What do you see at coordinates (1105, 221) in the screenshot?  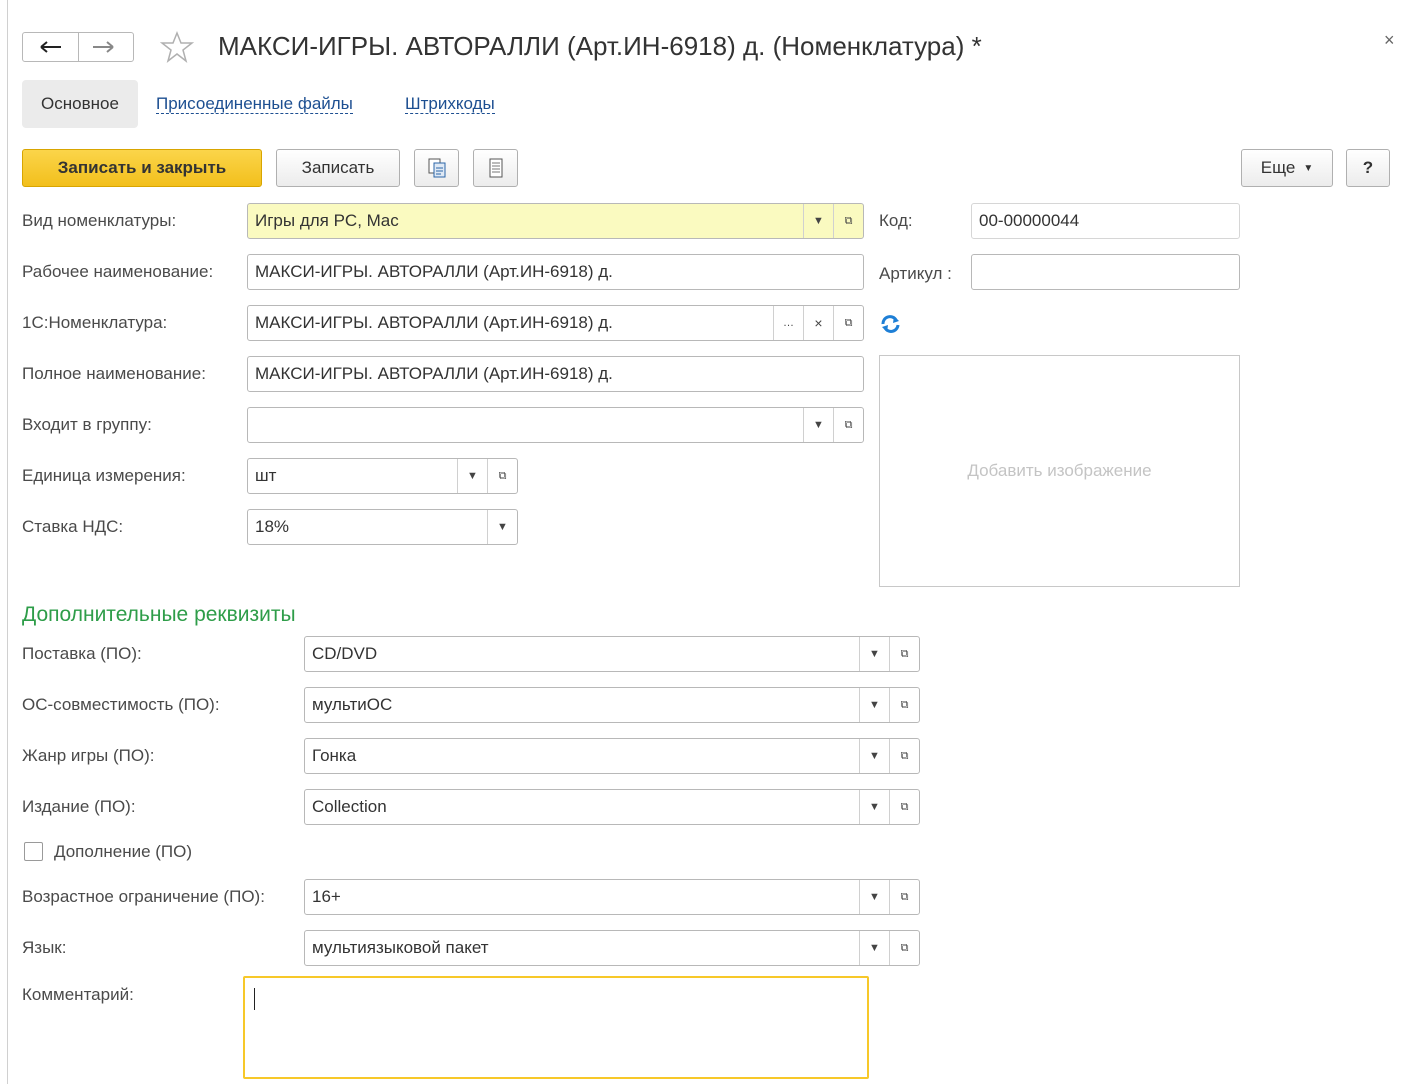 I see `code-field: 00-00000044` at bounding box center [1105, 221].